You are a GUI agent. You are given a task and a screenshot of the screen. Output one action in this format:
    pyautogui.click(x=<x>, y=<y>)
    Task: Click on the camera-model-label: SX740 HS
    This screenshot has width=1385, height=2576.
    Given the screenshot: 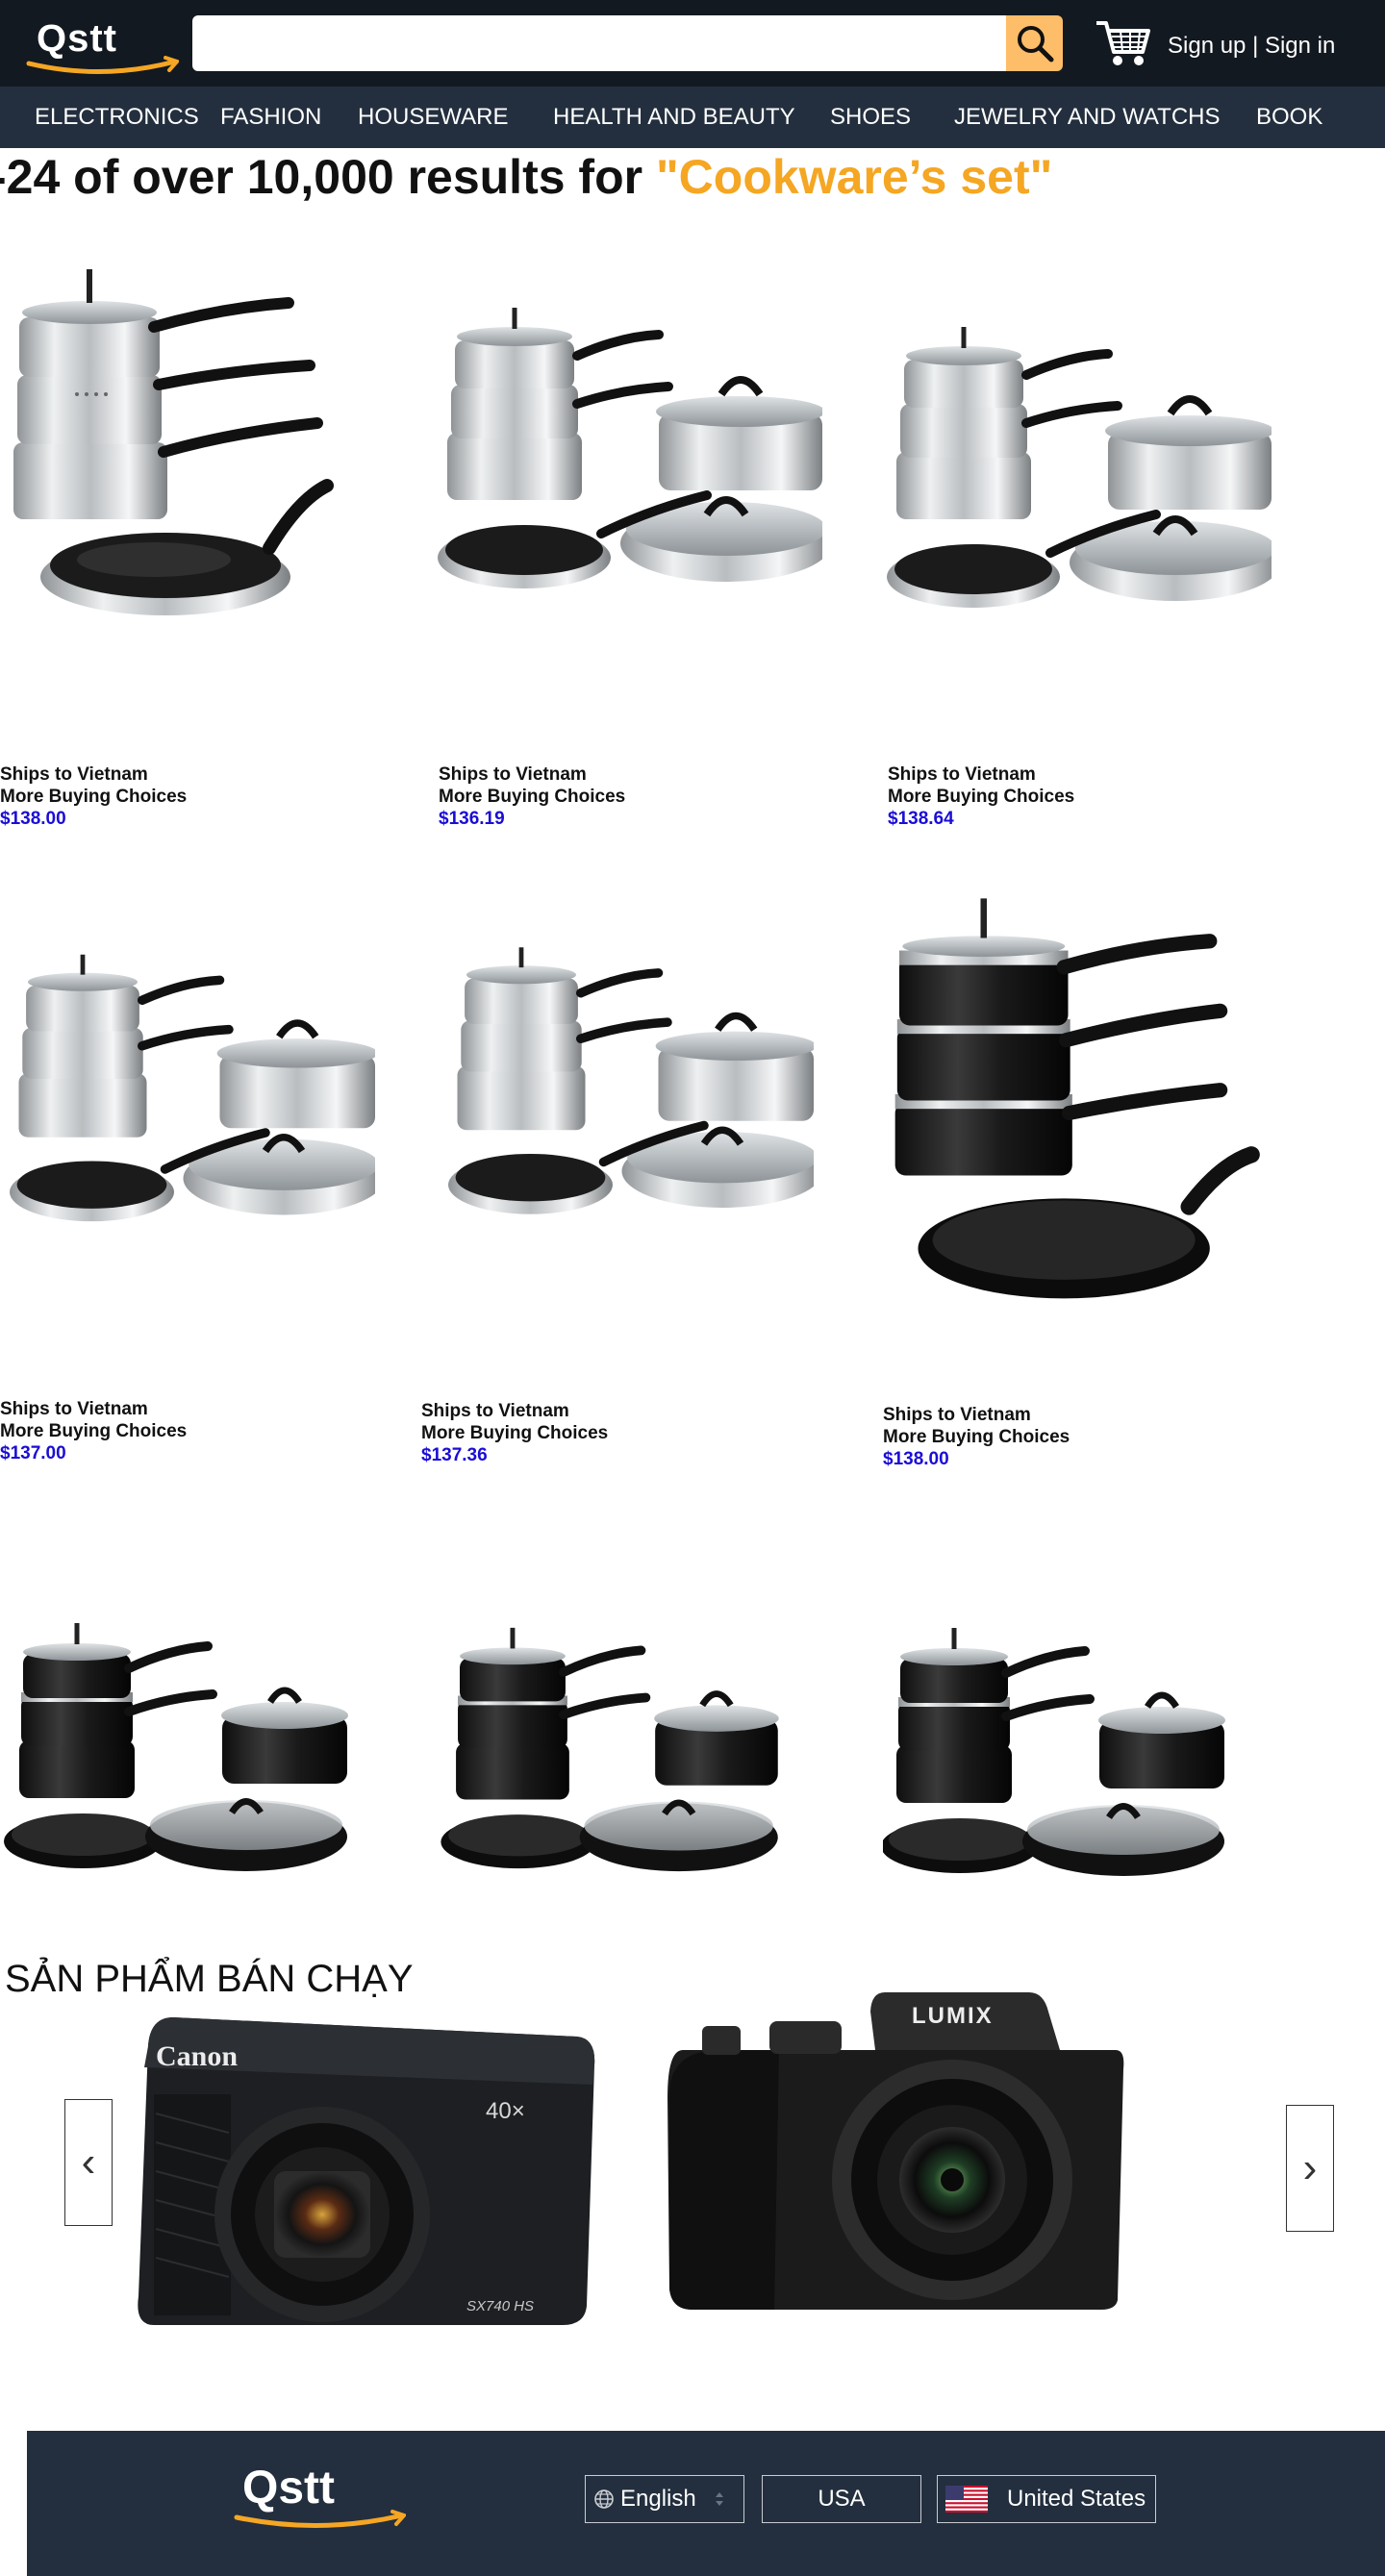 What is the action you would take?
    pyautogui.click(x=500, y=2306)
    